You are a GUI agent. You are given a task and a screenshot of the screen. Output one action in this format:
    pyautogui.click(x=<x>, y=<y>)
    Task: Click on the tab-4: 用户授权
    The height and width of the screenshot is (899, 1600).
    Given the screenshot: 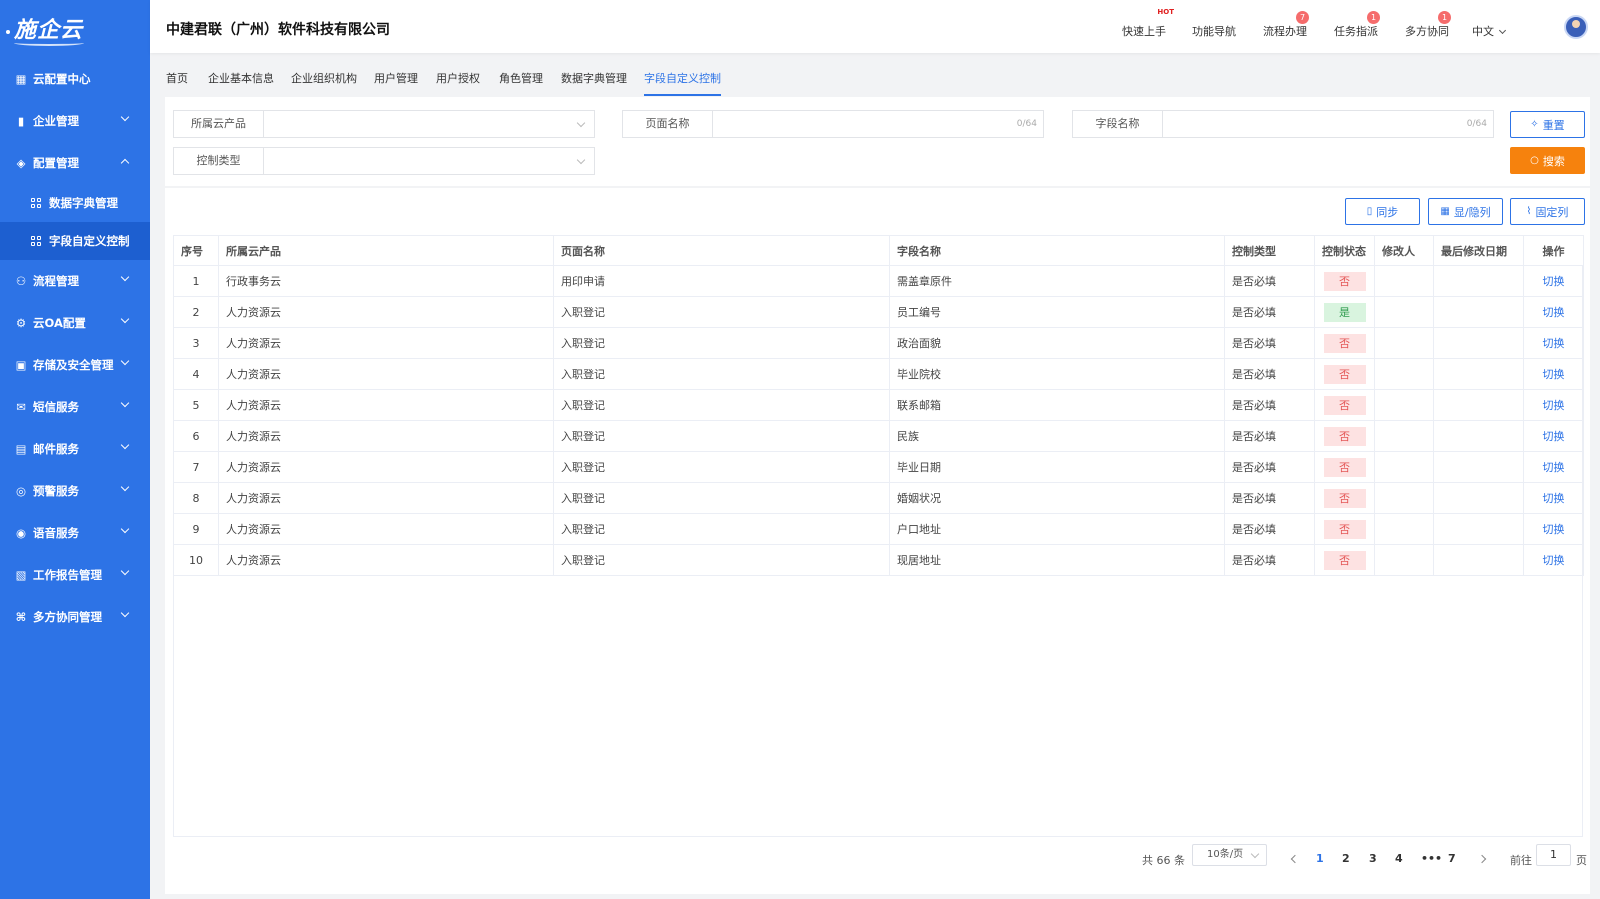 What is the action you would take?
    pyautogui.click(x=458, y=82)
    